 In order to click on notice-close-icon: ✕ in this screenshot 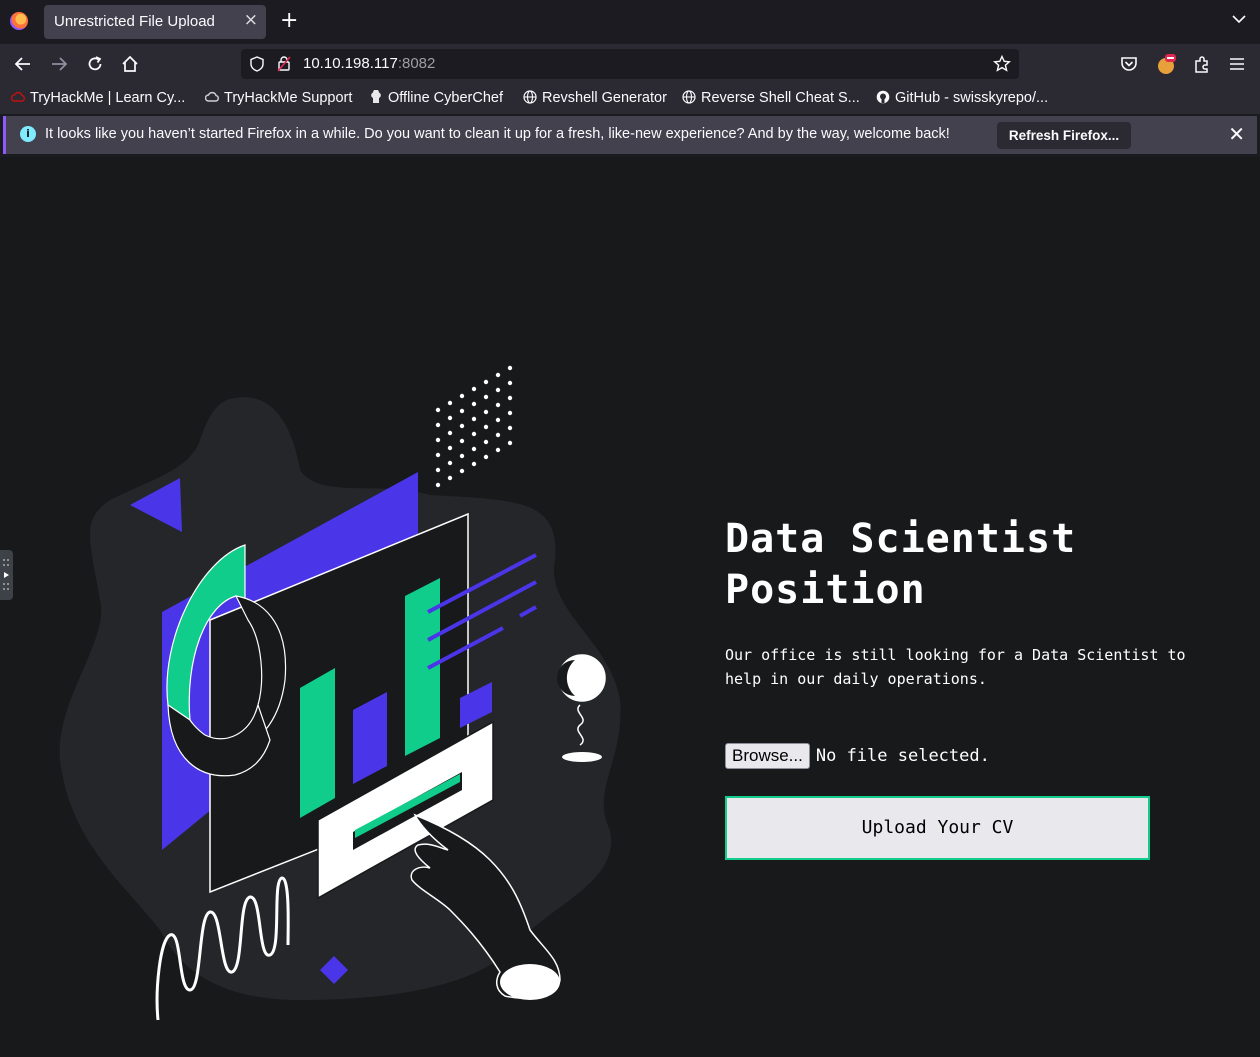, I will do `click(1236, 134)`.